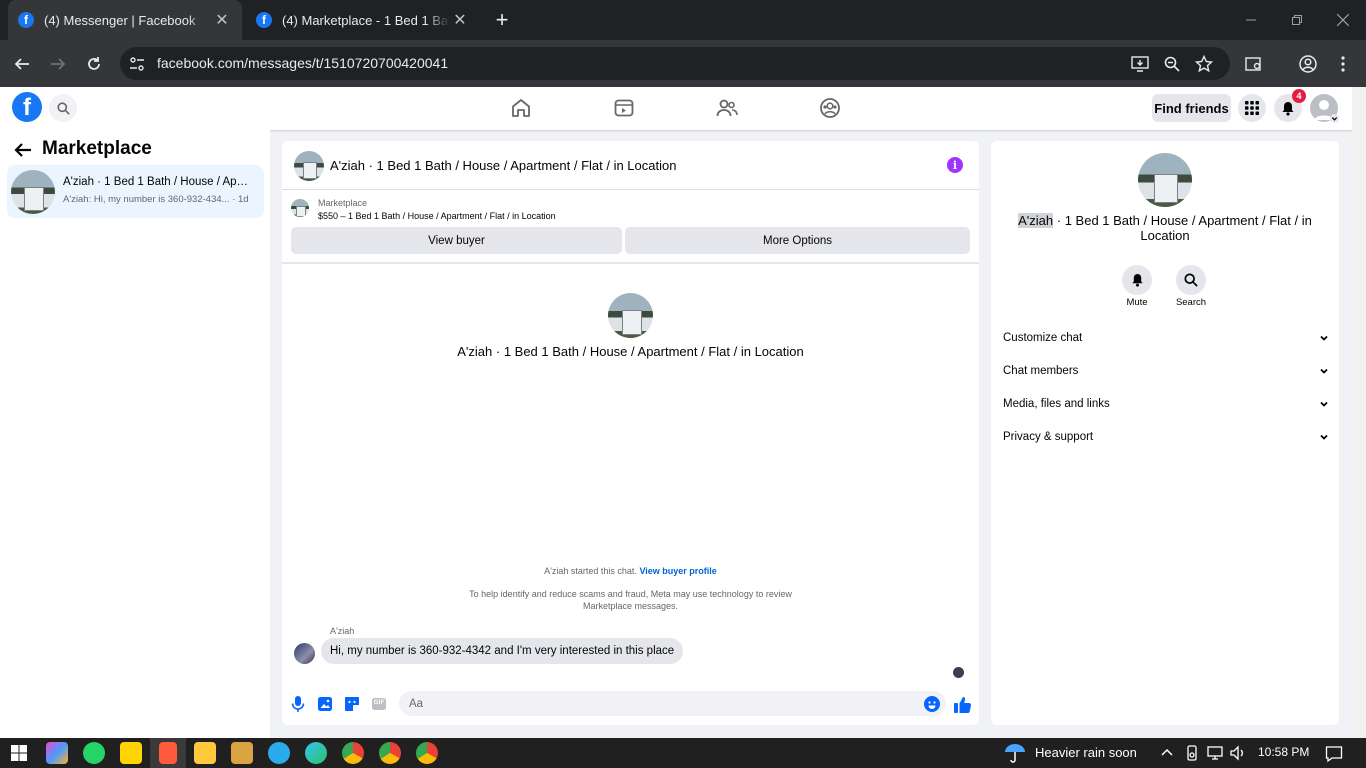 Image resolution: width=1366 pixels, height=768 pixels. I want to click on close-window-button, so click(1343, 20).